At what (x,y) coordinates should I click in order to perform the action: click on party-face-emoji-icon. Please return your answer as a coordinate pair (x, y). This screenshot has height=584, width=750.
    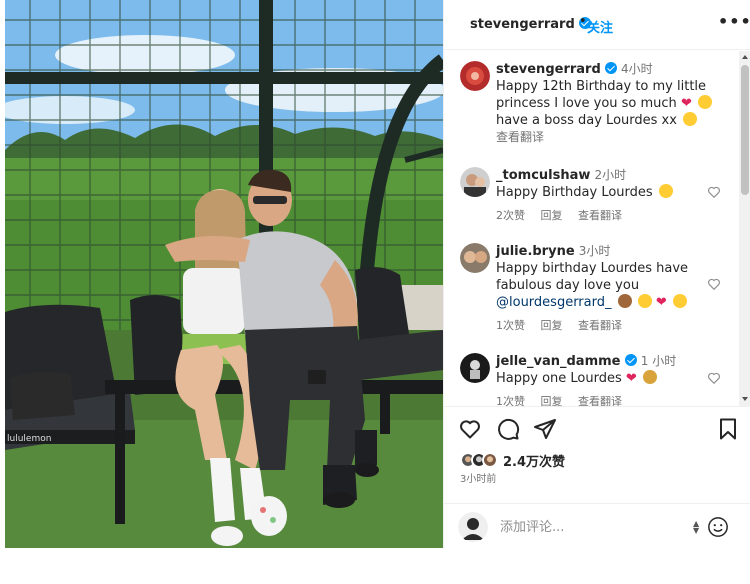
    Looking at the image, I should click on (665, 191).